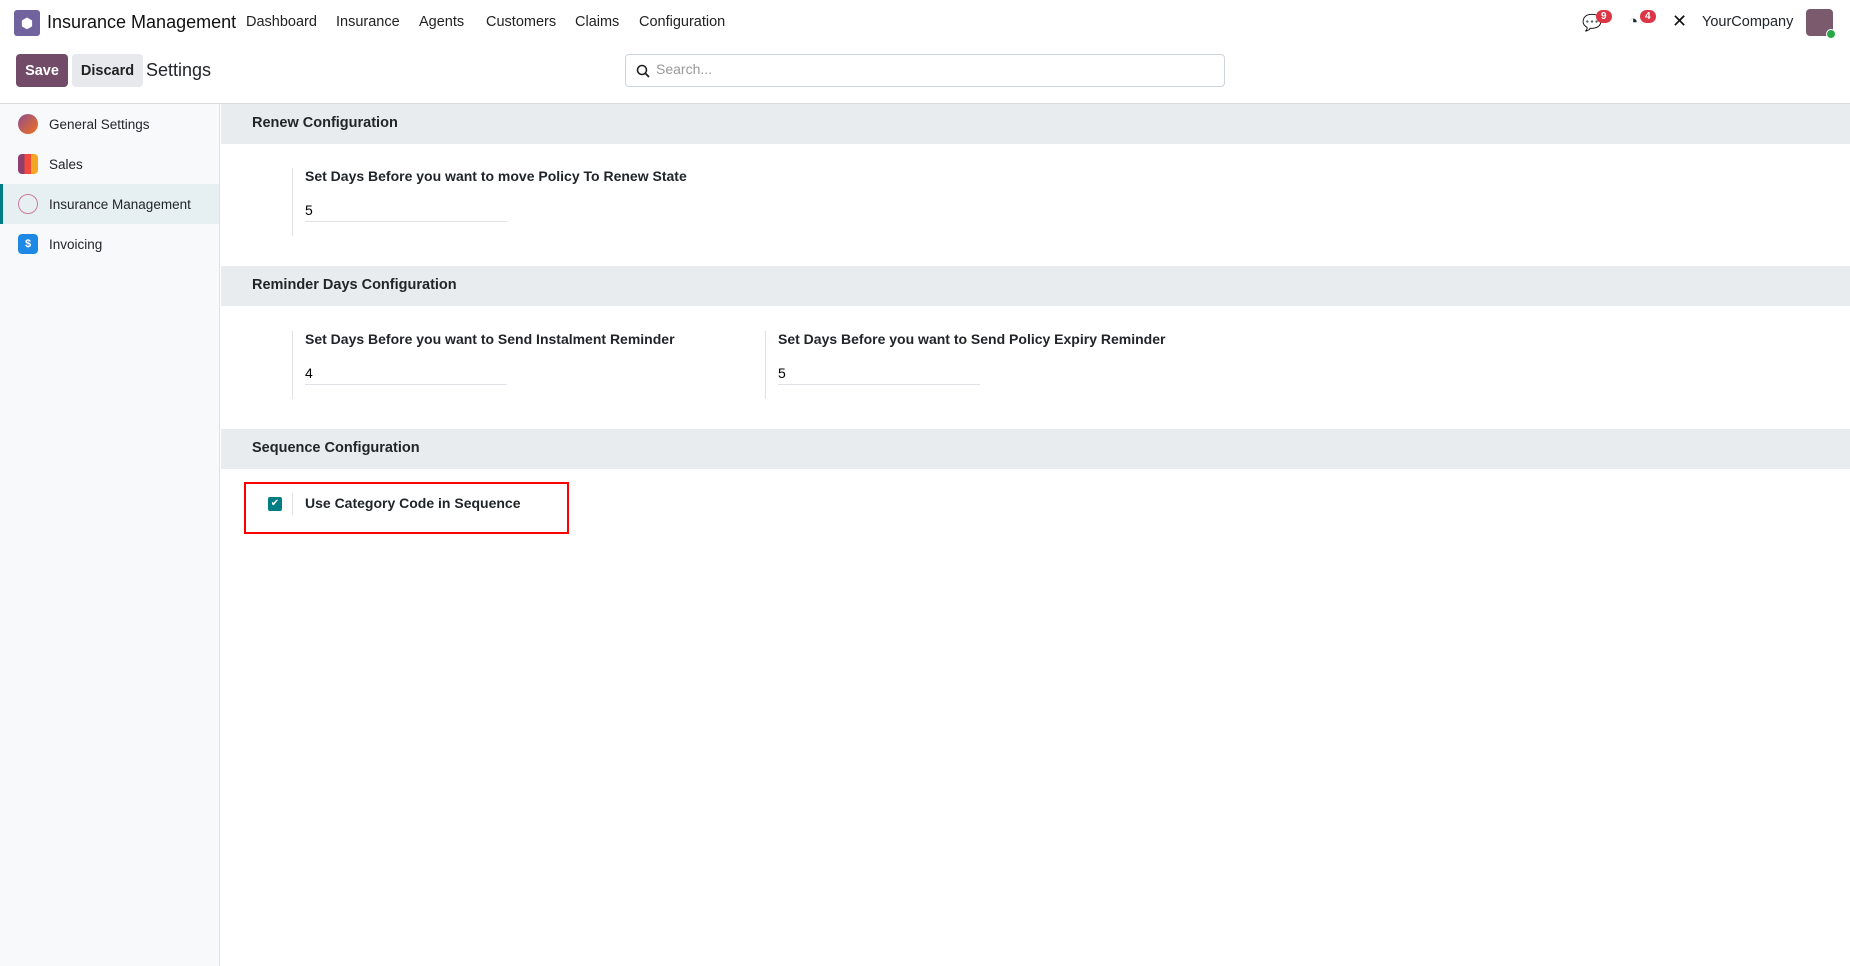  I want to click on use-category-code-checkbox: ✔, so click(275, 504).